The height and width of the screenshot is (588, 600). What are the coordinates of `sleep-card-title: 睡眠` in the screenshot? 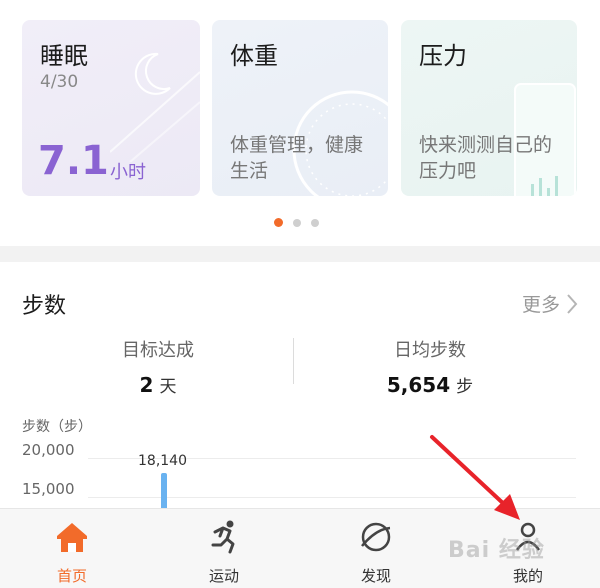 It's located at (64, 56).